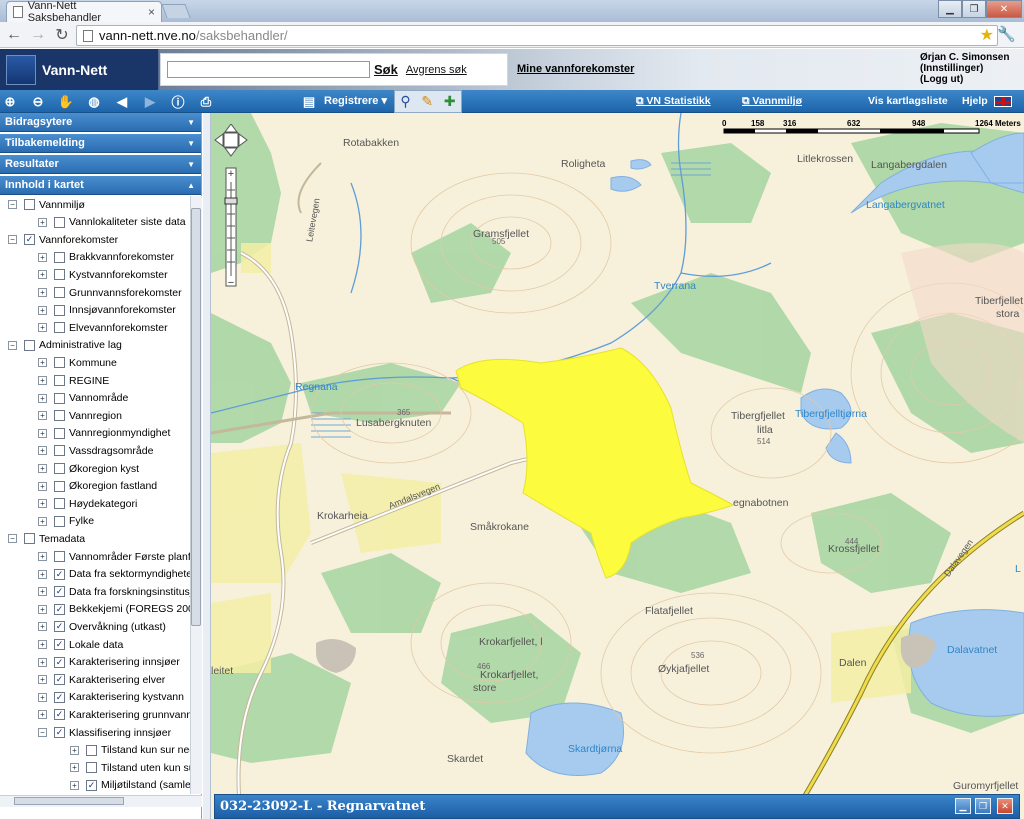 This screenshot has width=1024, height=819. I want to click on back-icon: ←, so click(14, 35).